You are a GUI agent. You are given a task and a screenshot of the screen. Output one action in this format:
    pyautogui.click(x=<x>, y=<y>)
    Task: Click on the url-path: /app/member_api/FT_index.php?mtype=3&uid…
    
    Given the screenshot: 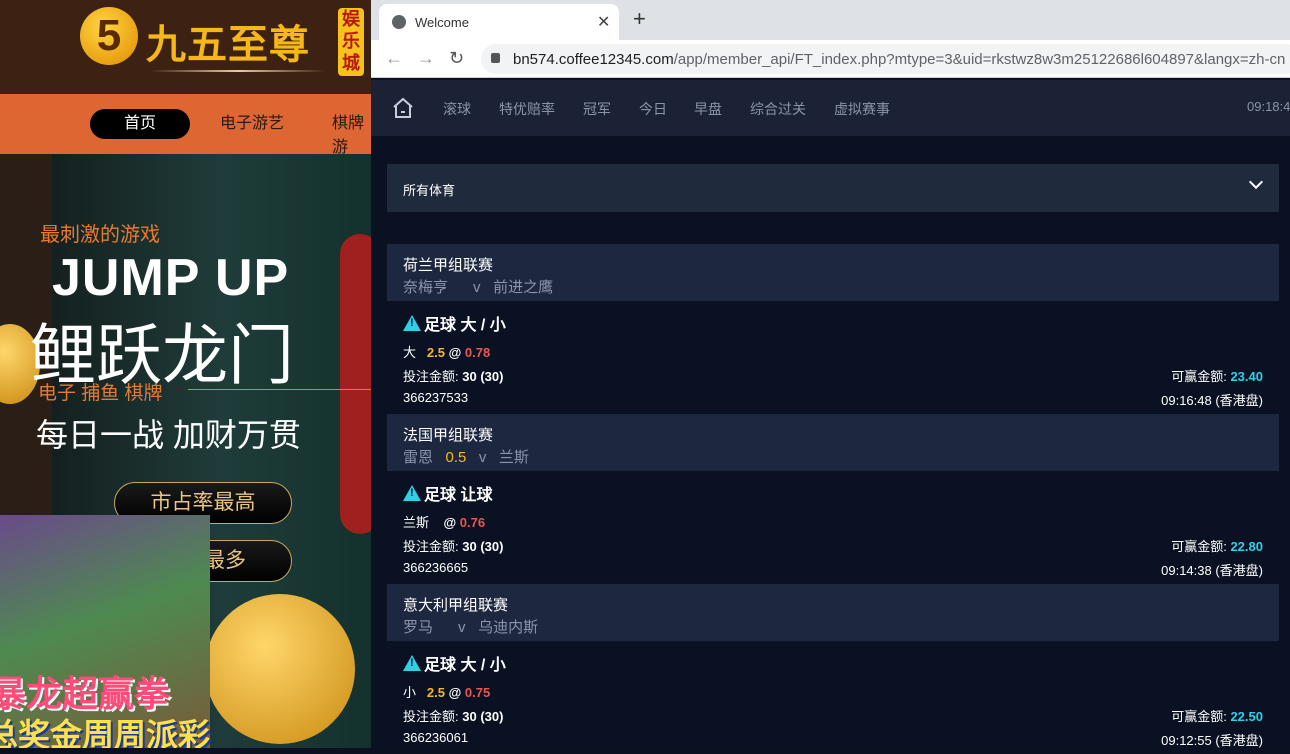 What is the action you would take?
    pyautogui.click(x=979, y=59)
    